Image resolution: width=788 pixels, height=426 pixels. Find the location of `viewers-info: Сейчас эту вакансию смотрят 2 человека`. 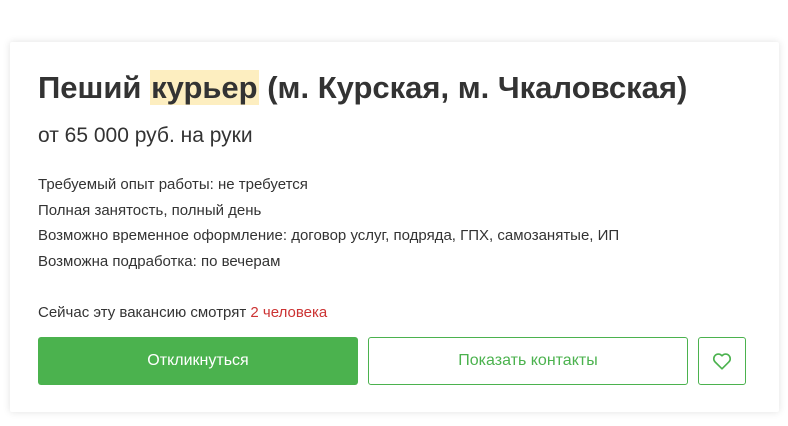

viewers-info: Сейчас эту вакансию смотрят 2 человека is located at coordinates (182, 313).